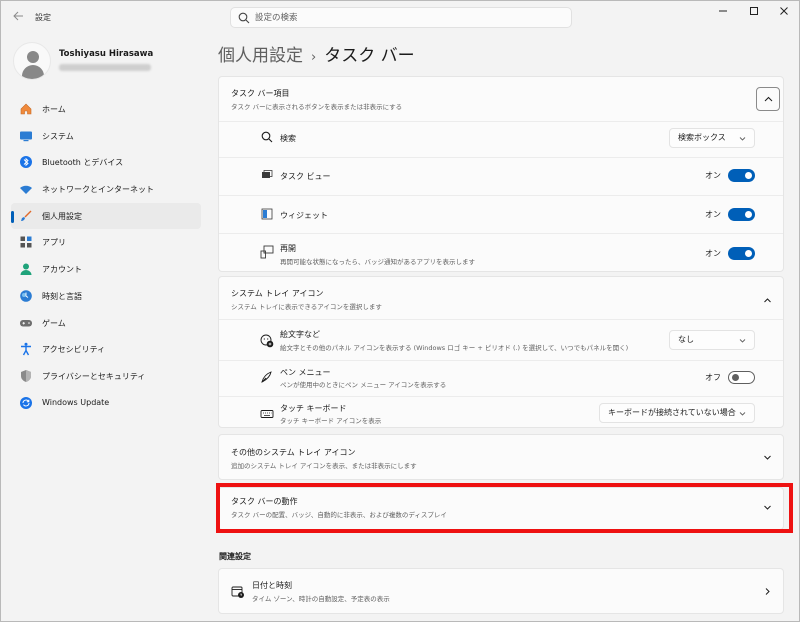 This screenshot has height=622, width=800. I want to click on row-label-date-time: 日付と時刻, so click(272, 585).